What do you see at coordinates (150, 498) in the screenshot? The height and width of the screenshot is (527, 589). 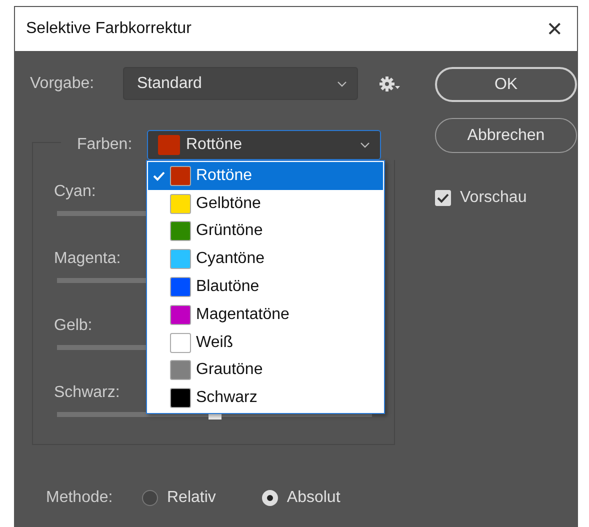 I see `radio-button` at bounding box center [150, 498].